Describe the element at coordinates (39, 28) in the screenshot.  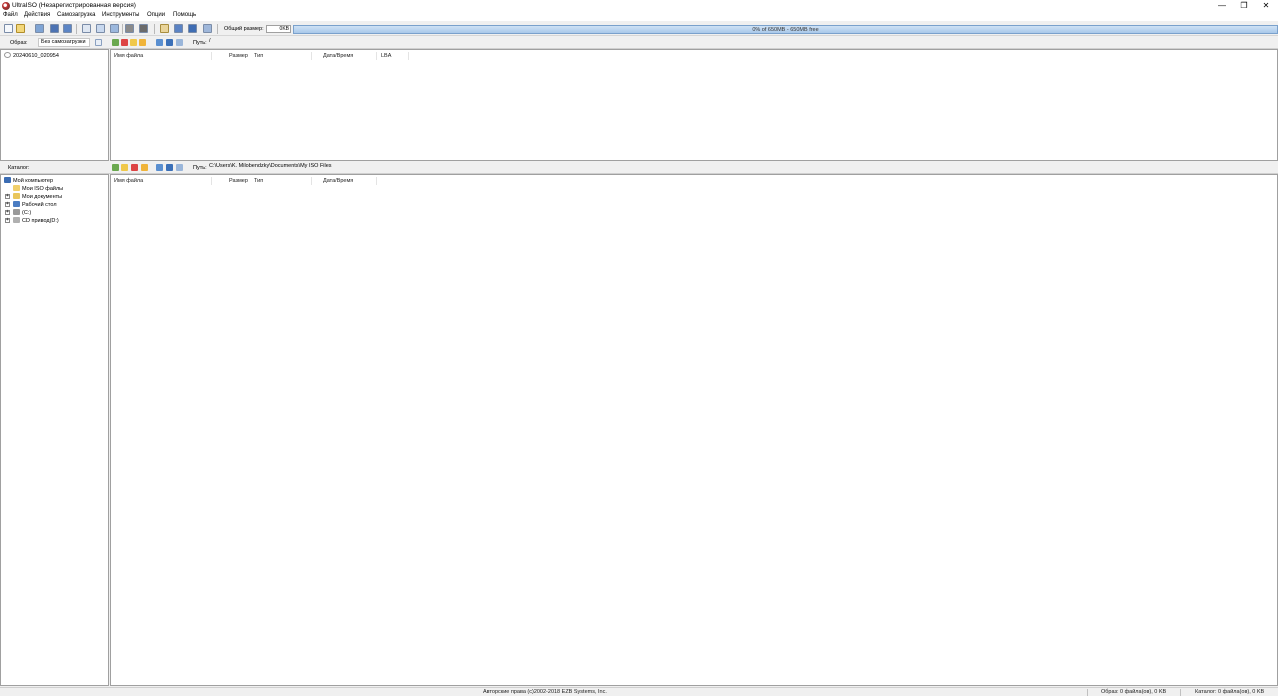
I see `extract-icon` at that location.